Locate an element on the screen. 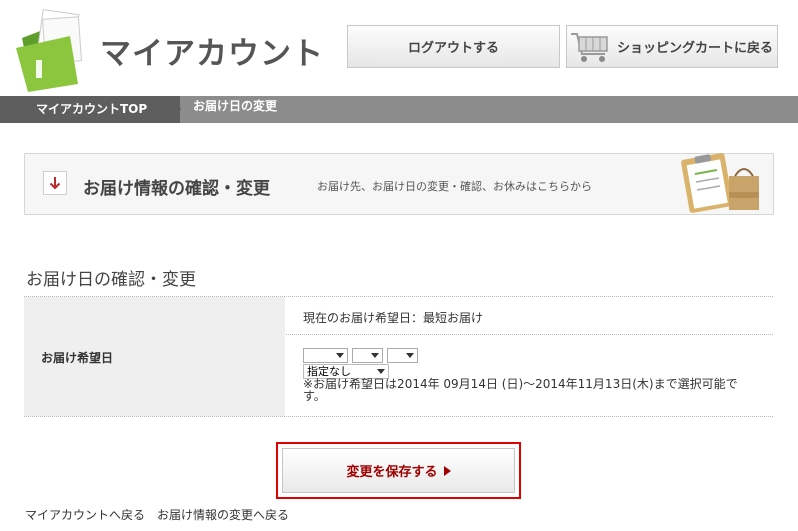  back-to-cart-button: ショッピングカートに戻る is located at coordinates (672, 46).